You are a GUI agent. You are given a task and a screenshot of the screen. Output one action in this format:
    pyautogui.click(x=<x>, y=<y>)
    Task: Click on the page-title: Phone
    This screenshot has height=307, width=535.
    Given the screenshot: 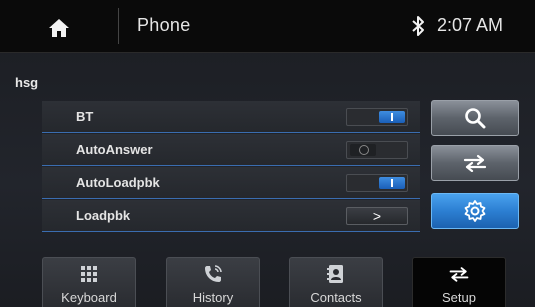 What is the action you would take?
    pyautogui.click(x=164, y=25)
    